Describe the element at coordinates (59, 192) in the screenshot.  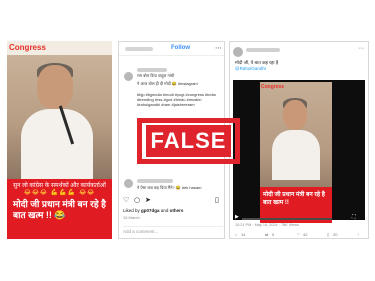
I see `caption-emojis: 😂😂😂 💪💪💪 😂😂` at that location.